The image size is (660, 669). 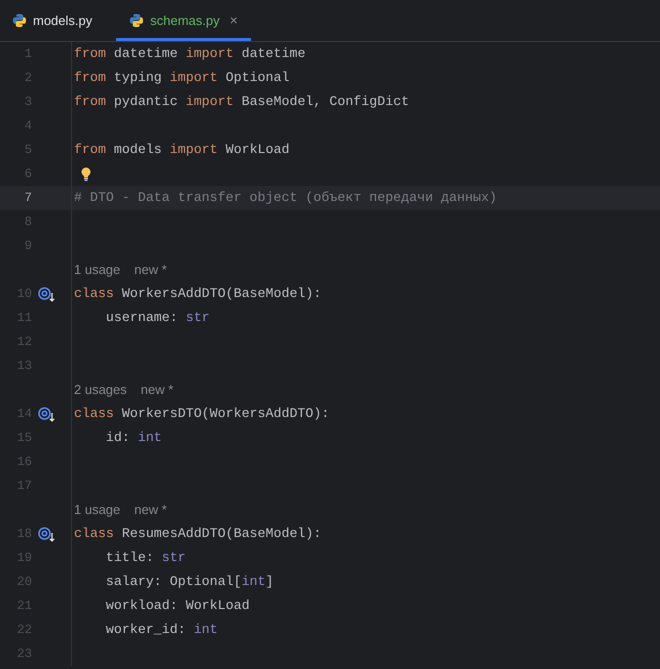 What do you see at coordinates (52, 20) in the screenshot?
I see `file-tab: models.py` at bounding box center [52, 20].